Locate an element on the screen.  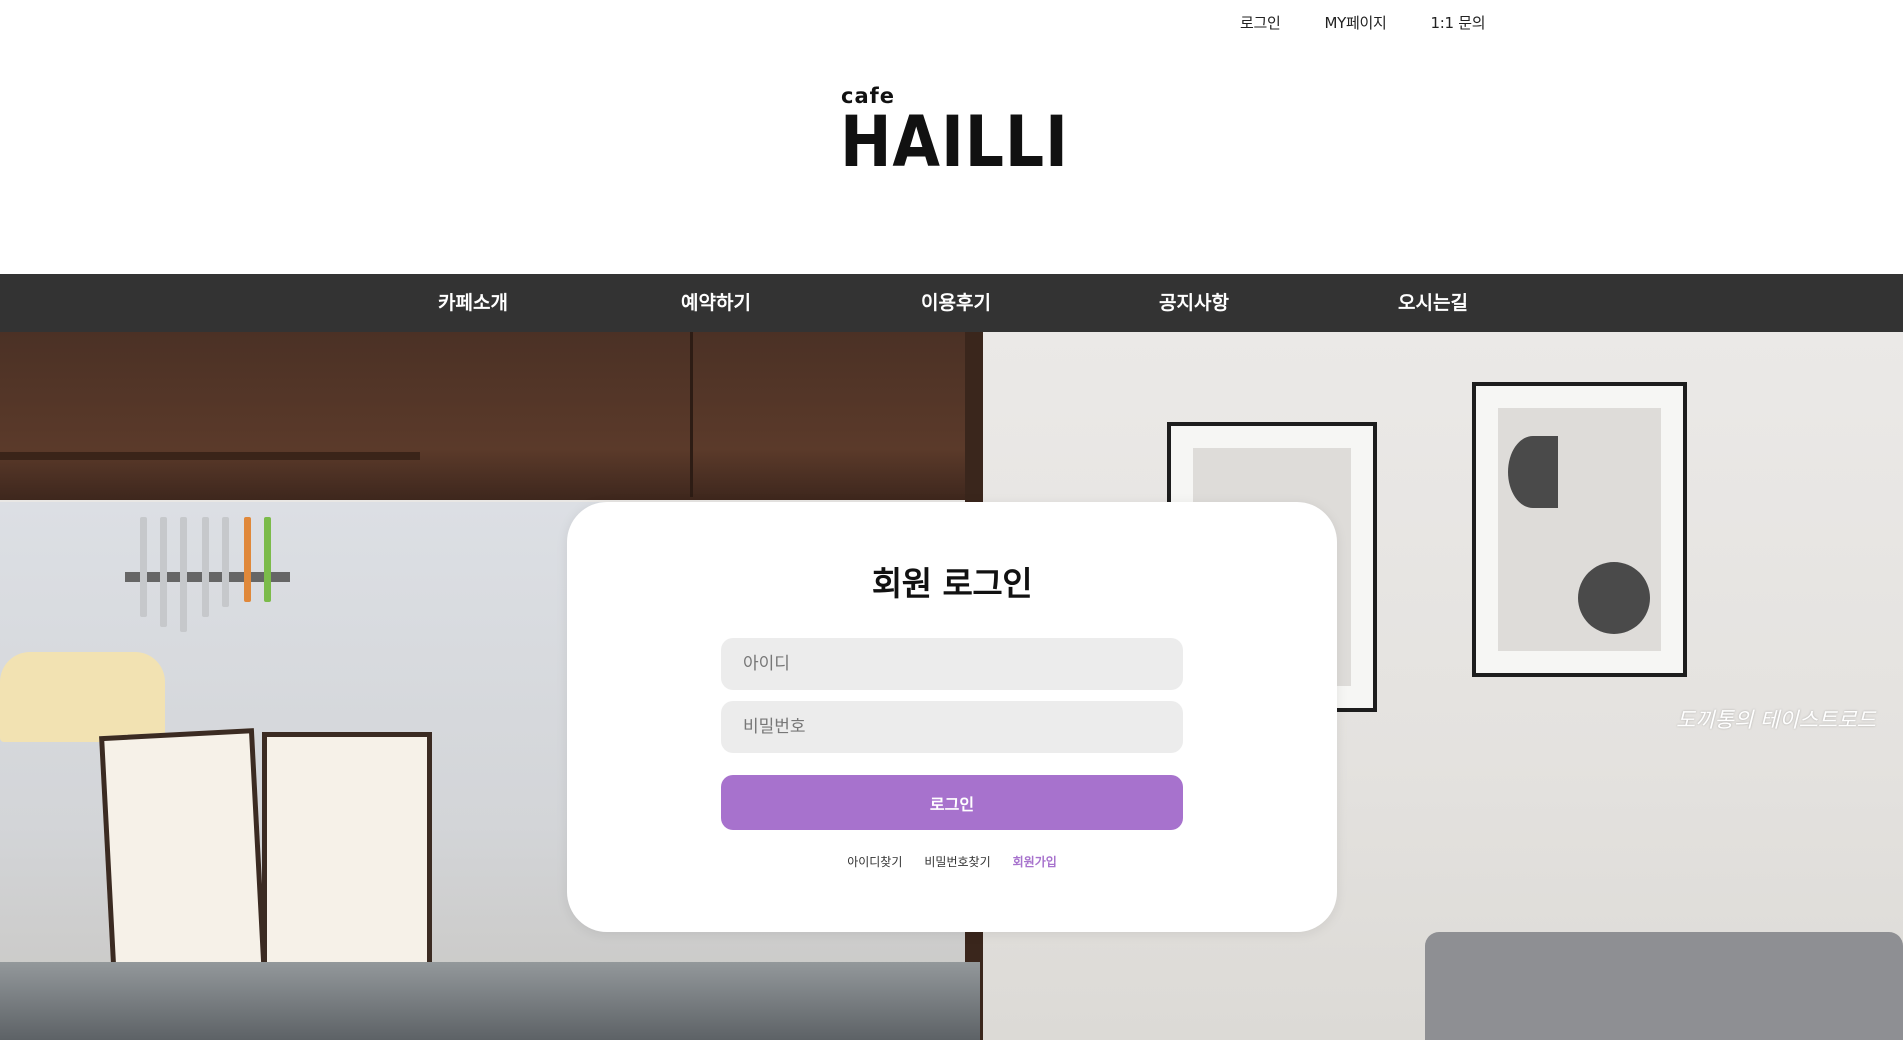
top-inquiry-link: 1:1 문의 is located at coordinates (1458, 22).